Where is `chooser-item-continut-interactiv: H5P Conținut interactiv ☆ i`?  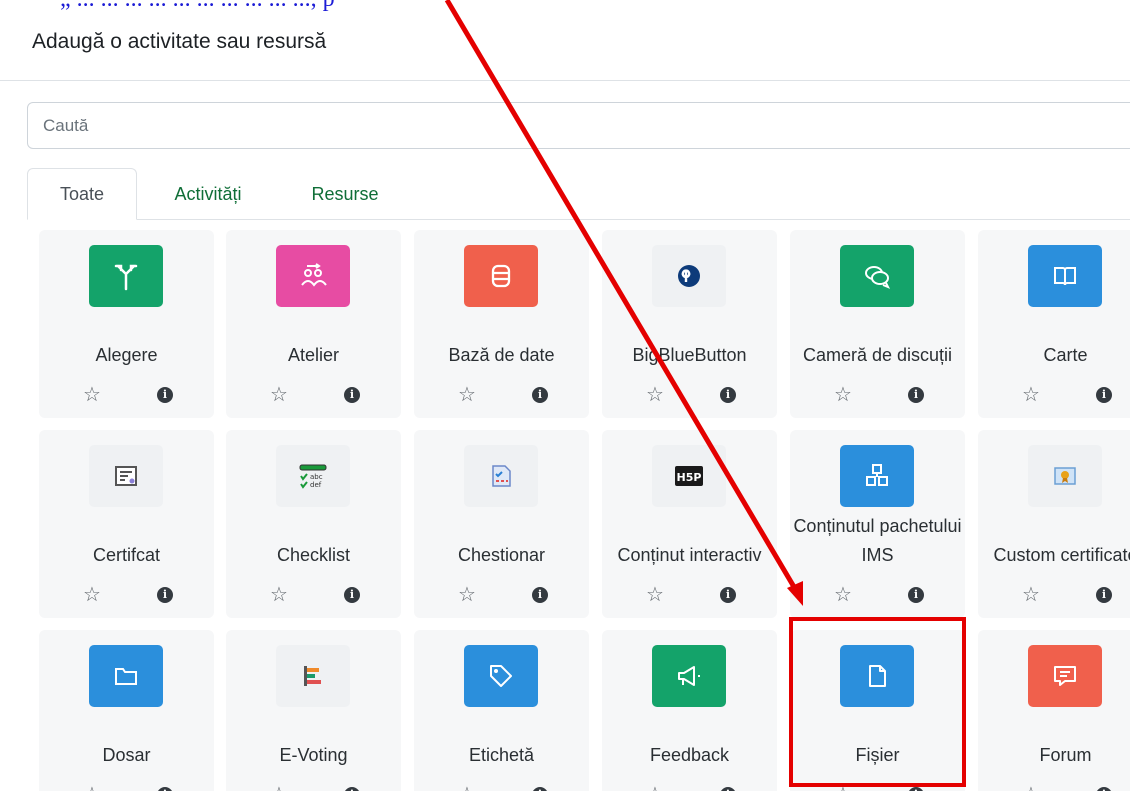 chooser-item-continut-interactiv: H5P Conținut interactiv ☆ i is located at coordinates (689, 524).